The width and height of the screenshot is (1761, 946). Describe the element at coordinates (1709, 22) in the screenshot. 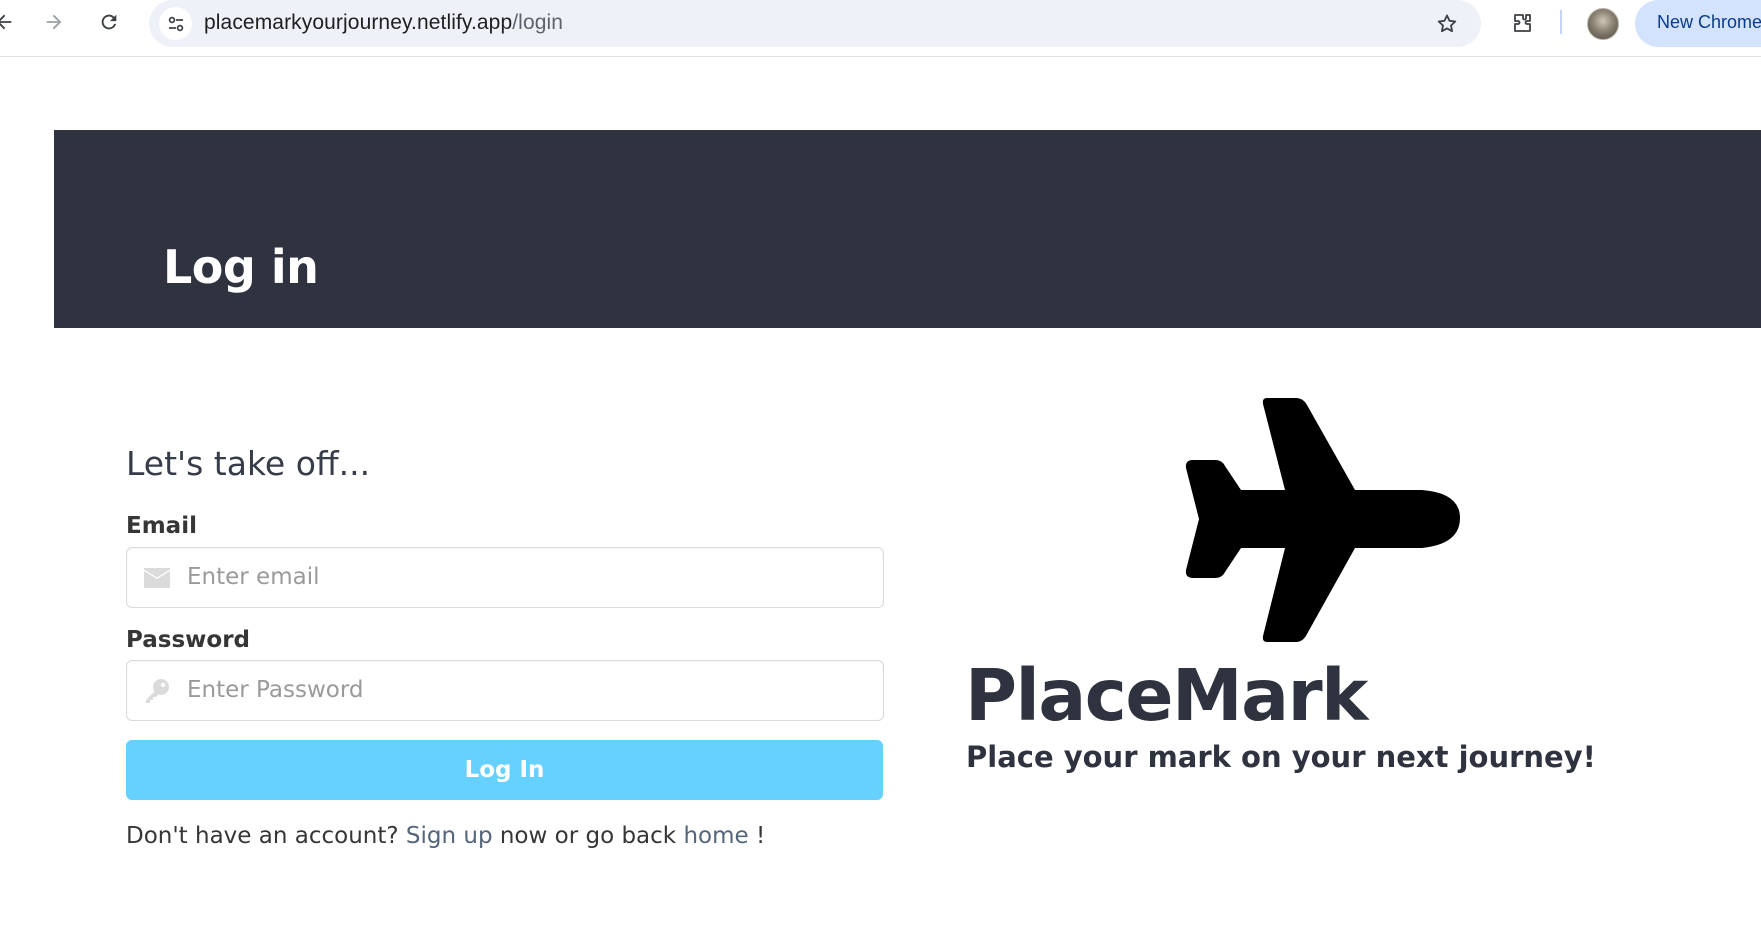

I see `new-chrome-label: New Chrome` at that location.